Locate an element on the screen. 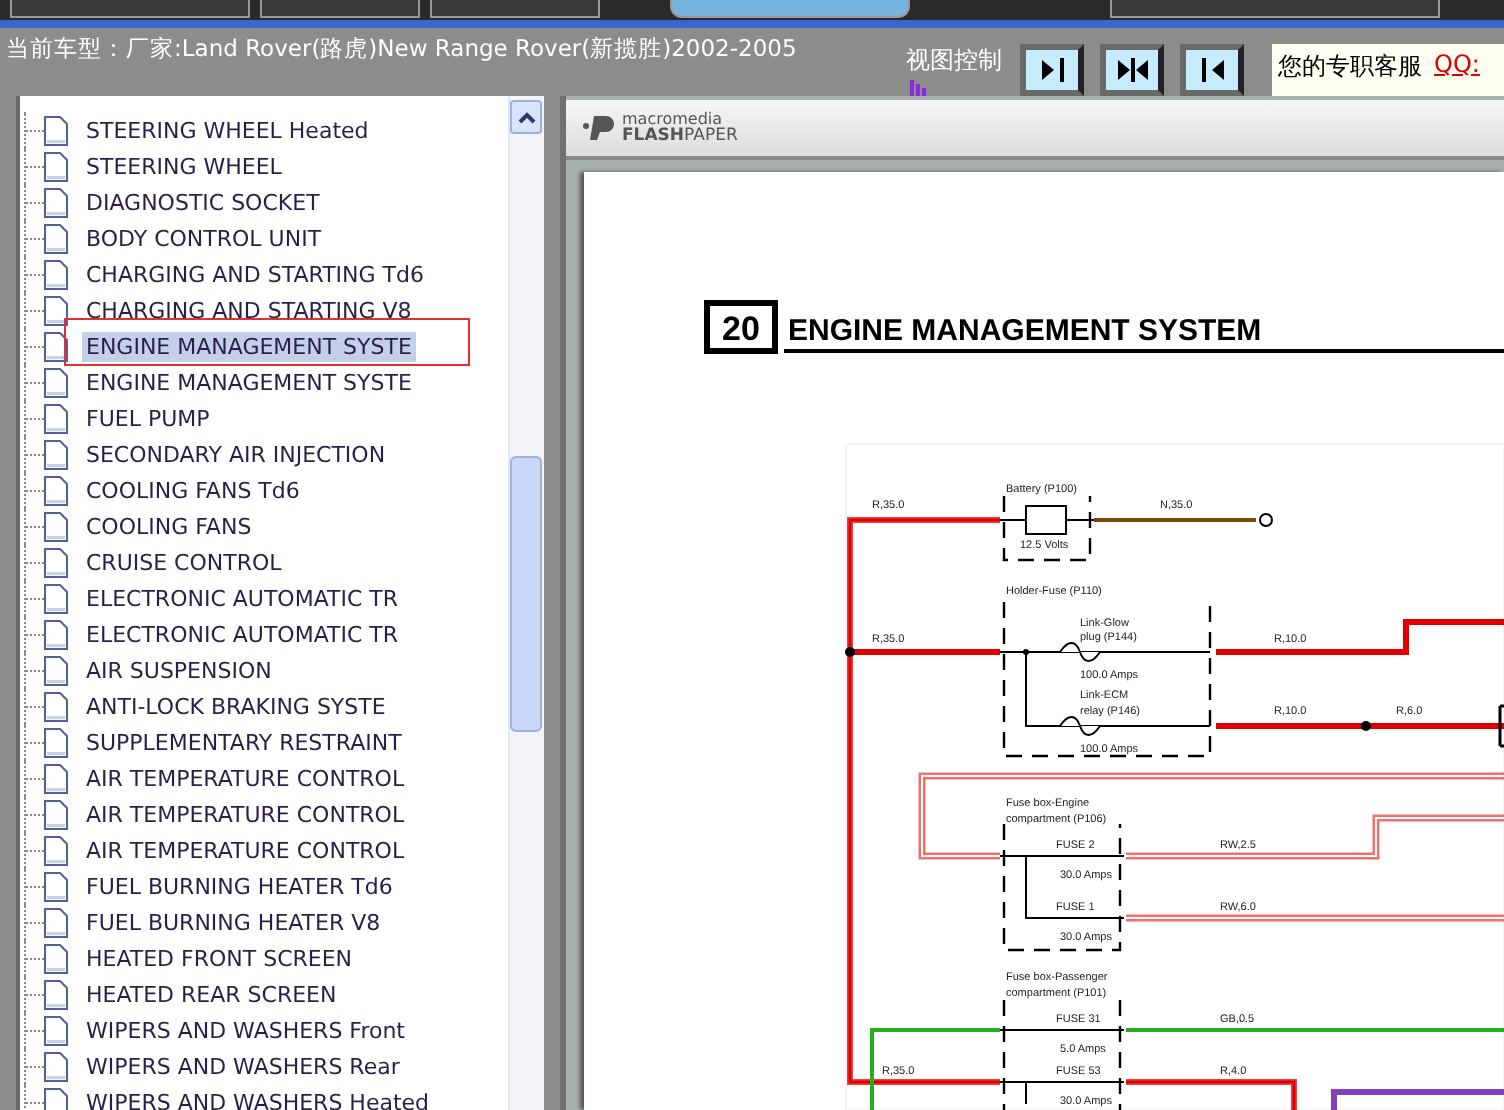 Image resolution: width=1504 pixels, height=1110 pixels. chapter-number: 20 is located at coordinates (741, 329).